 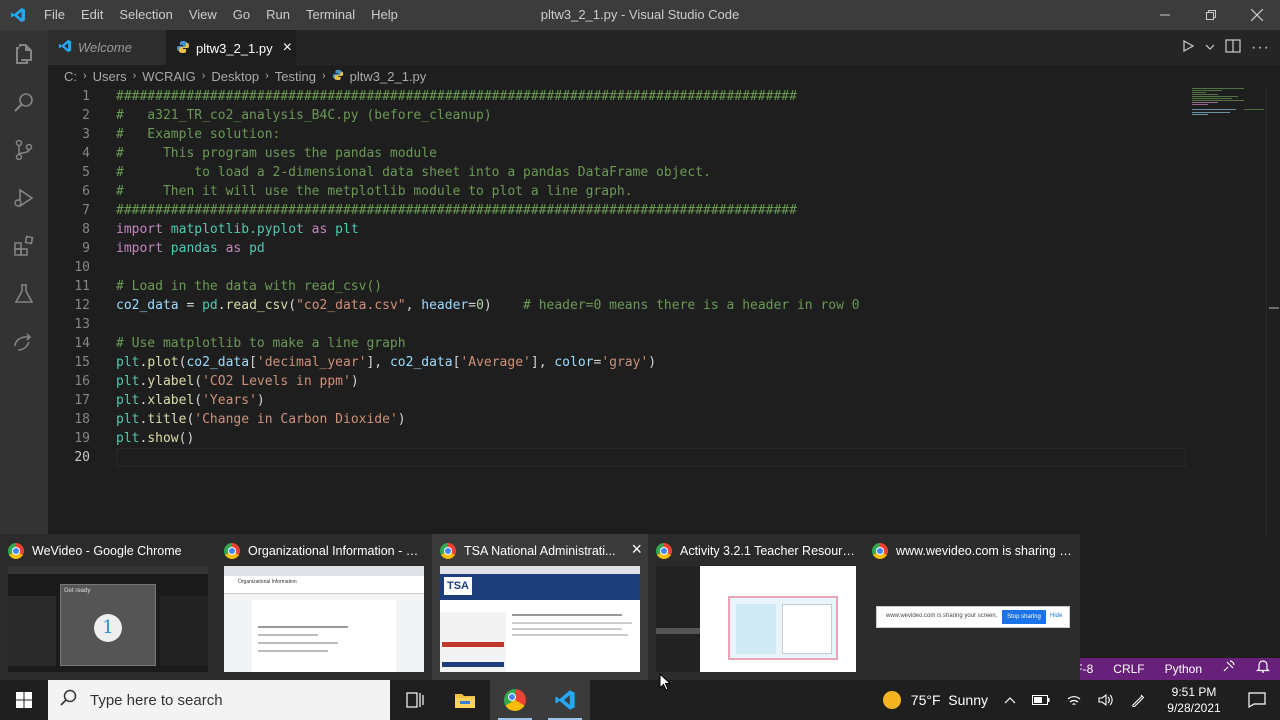 I want to click on volume-icon, so click(x=1106, y=700).